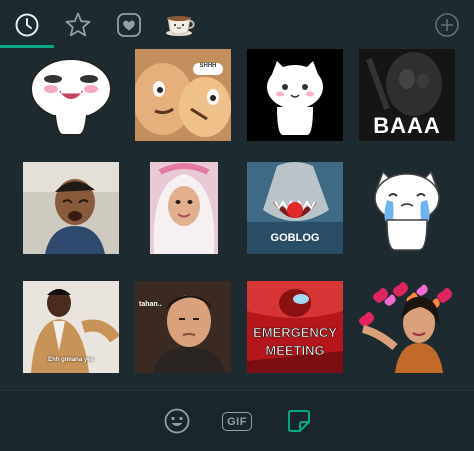 Image resolution: width=474 pixels, height=451 pixels. Describe the element at coordinates (237, 24) in the screenshot. I see `sticker-tab-bar` at that location.